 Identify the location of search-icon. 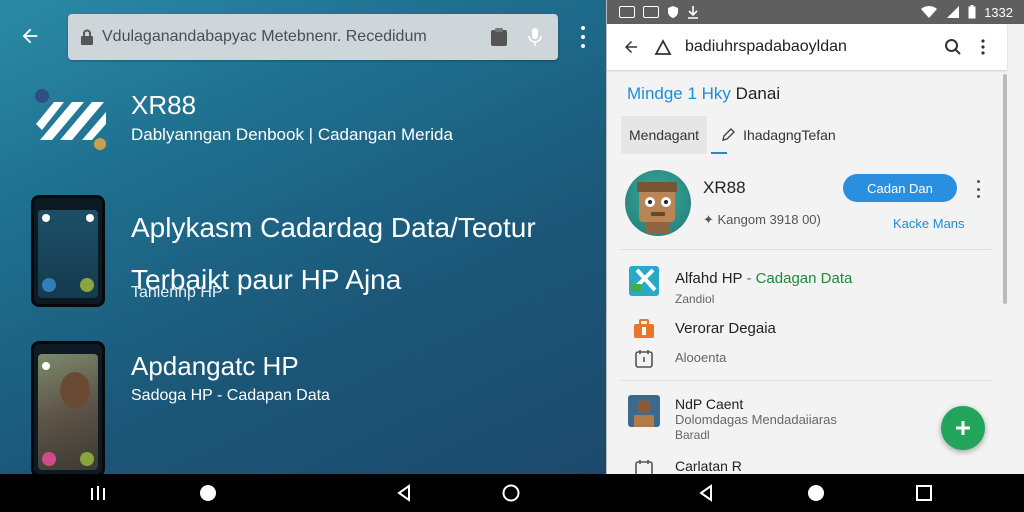
(953, 47).